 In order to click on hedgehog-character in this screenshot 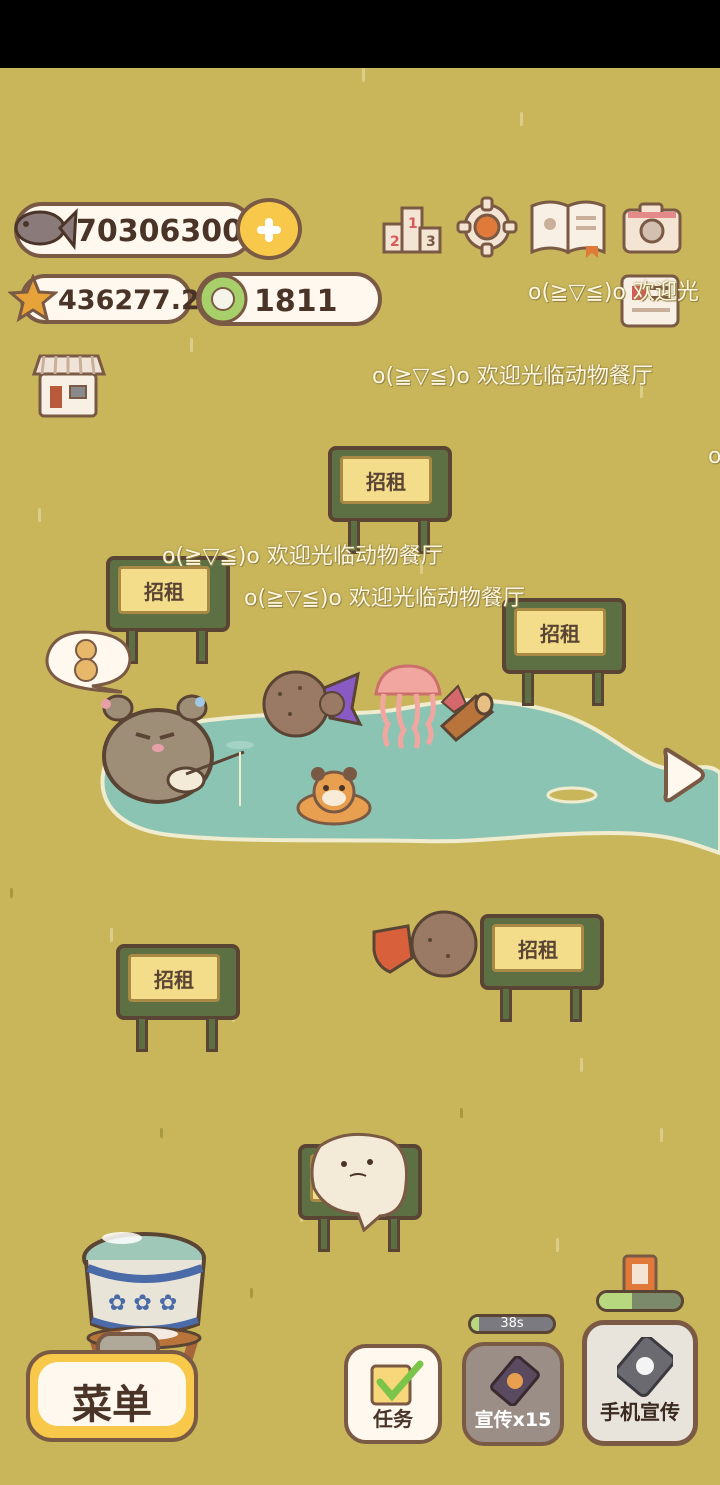, I will do `click(315, 703)`.